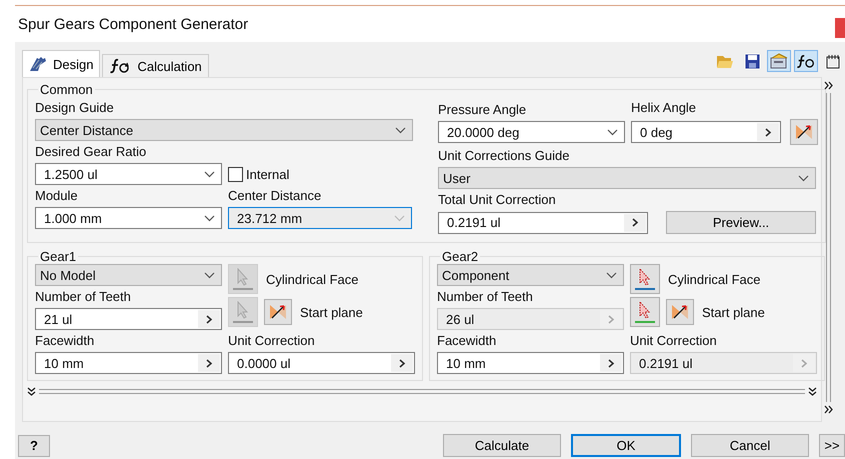 The width and height of the screenshot is (845, 459). Describe the element at coordinates (57, 195) in the screenshot. I see `field-label: Module` at that location.